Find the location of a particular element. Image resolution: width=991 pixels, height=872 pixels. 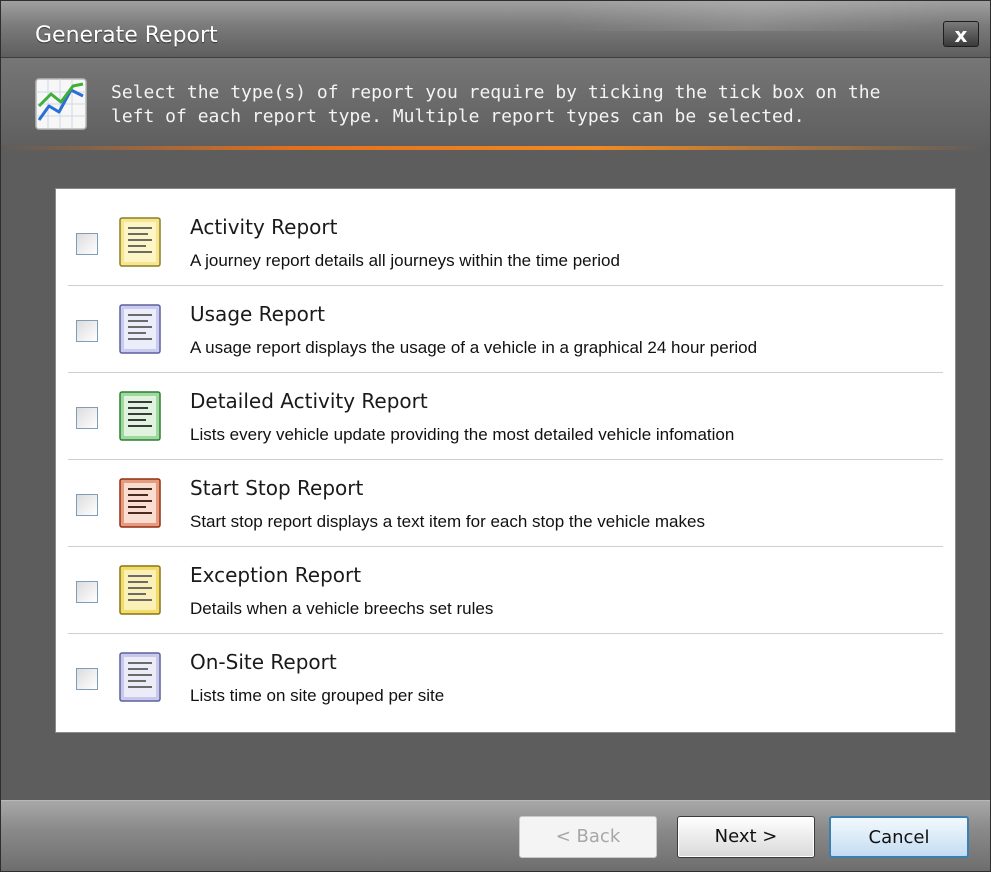

next-button: Next > is located at coordinates (746, 837).